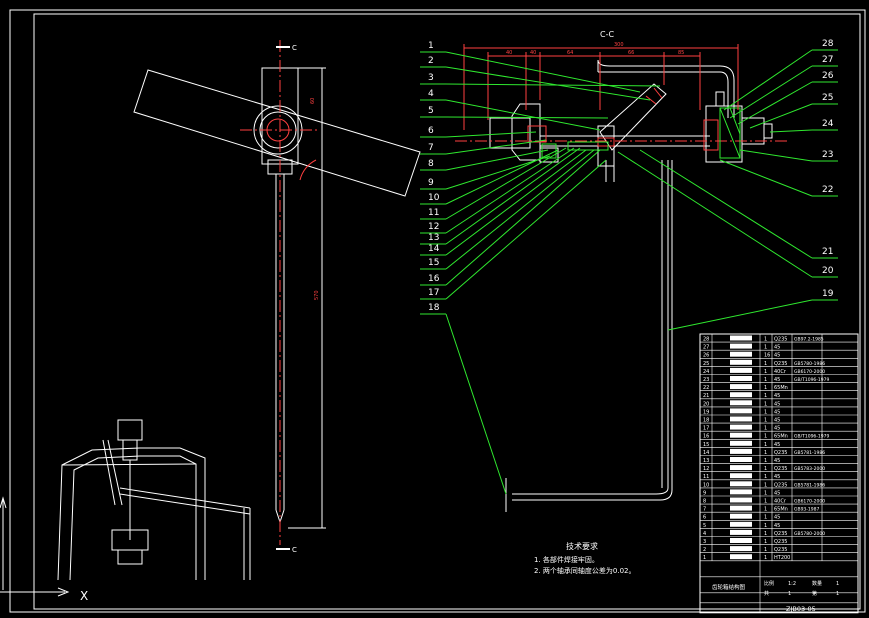  I want to click on bom-no: 24, so click(706, 372).